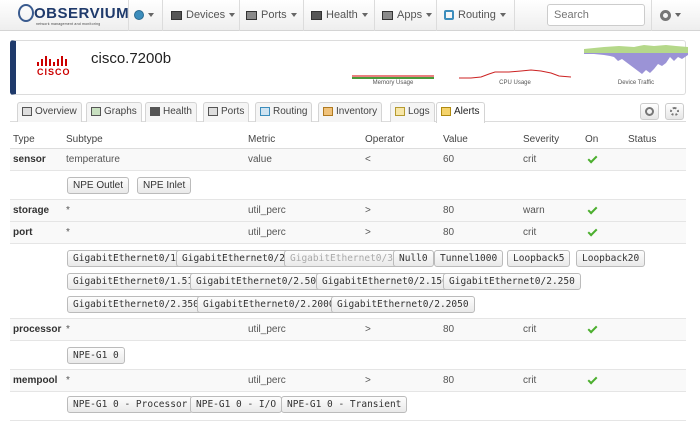  Describe the element at coordinates (449, 232) in the screenshot. I see `row-value: 80` at that location.